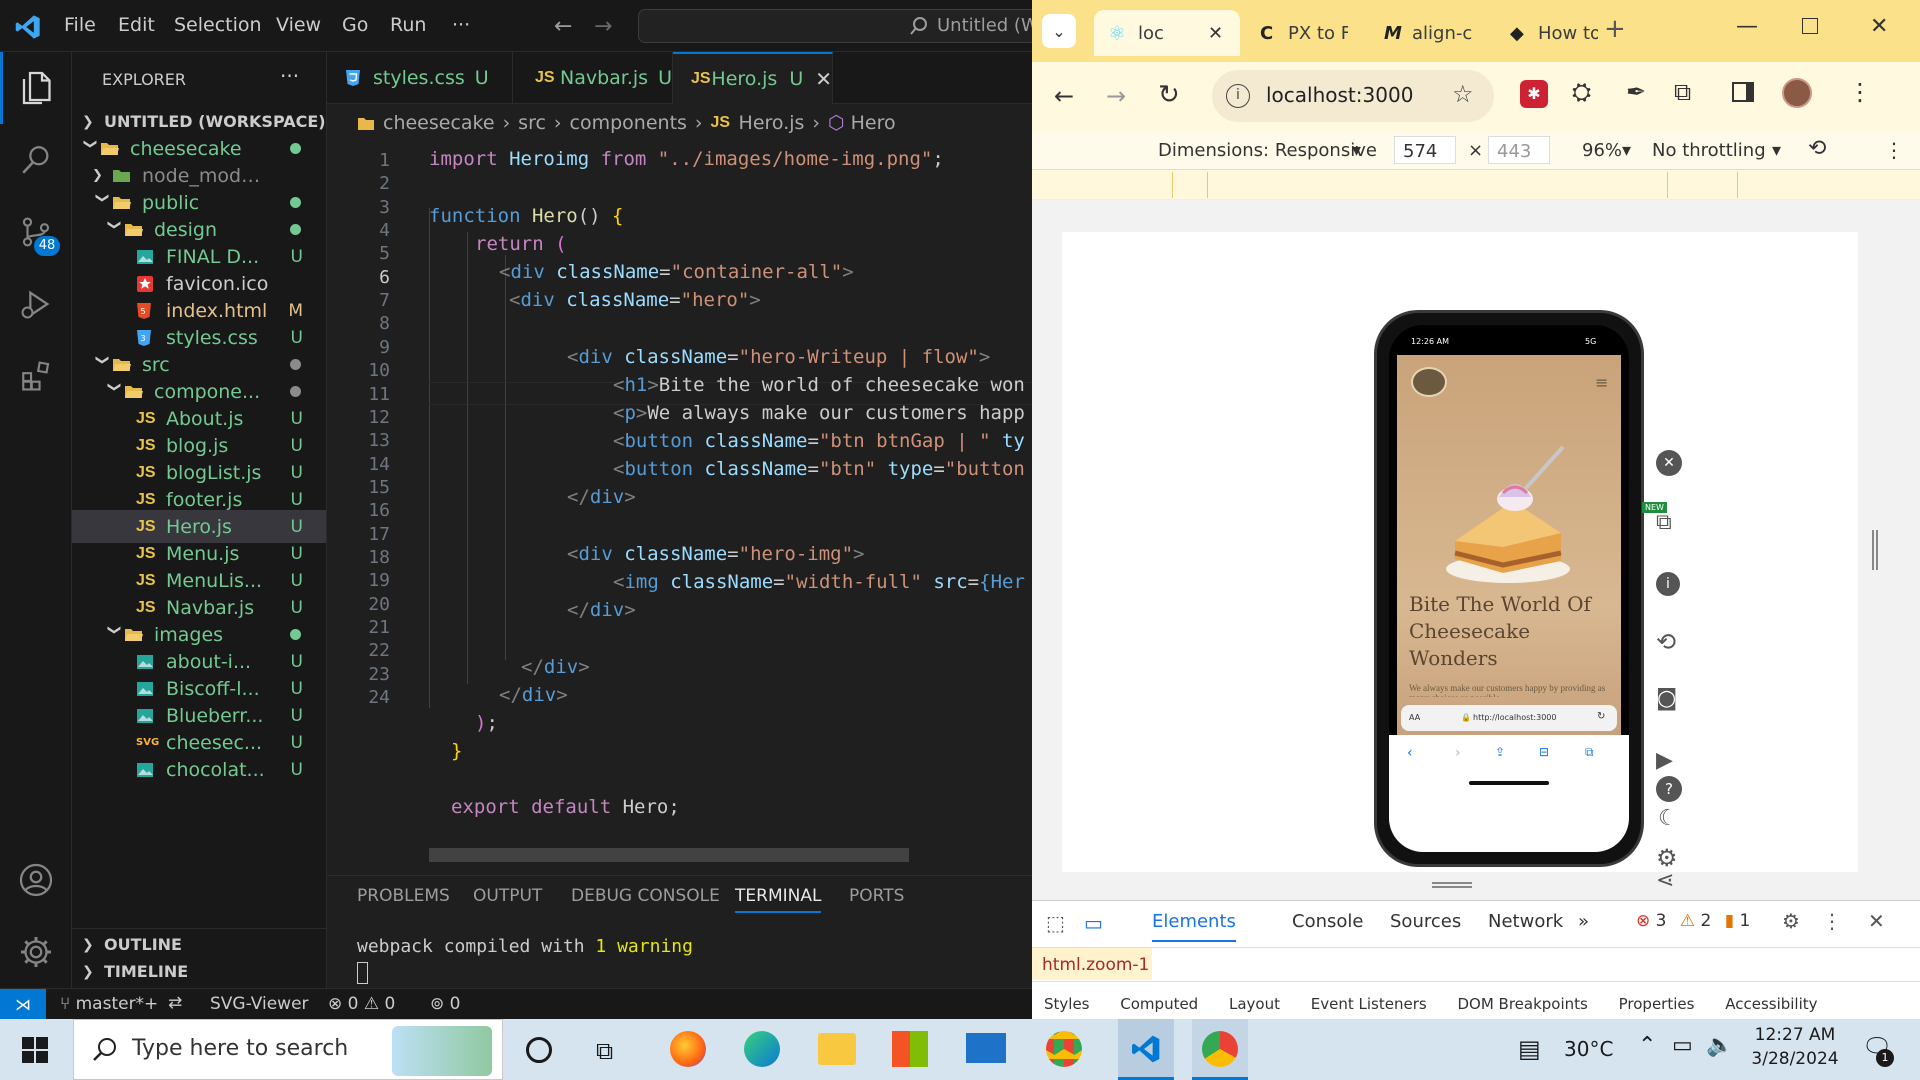 This screenshot has height=1080, width=1920. What do you see at coordinates (1589, 752) in the screenshot?
I see `tabs-icon: ⧉` at bounding box center [1589, 752].